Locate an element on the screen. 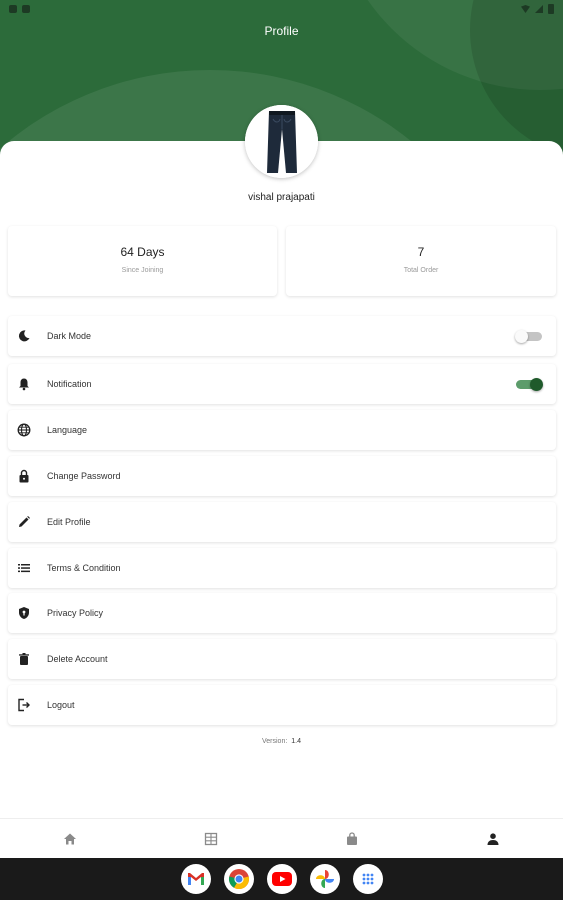  settings-status-icon is located at coordinates (13, 9).